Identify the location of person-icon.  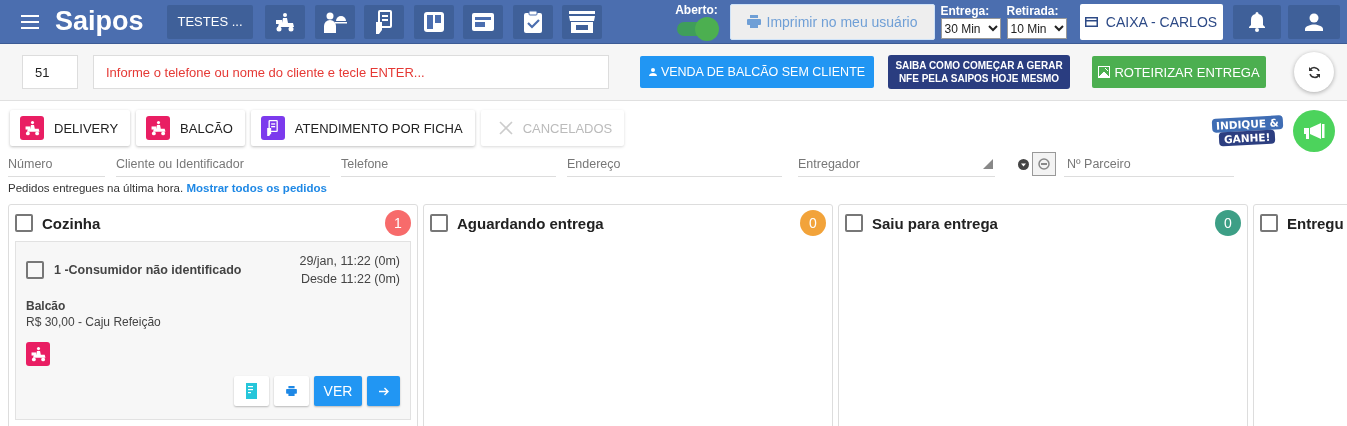
(652, 72).